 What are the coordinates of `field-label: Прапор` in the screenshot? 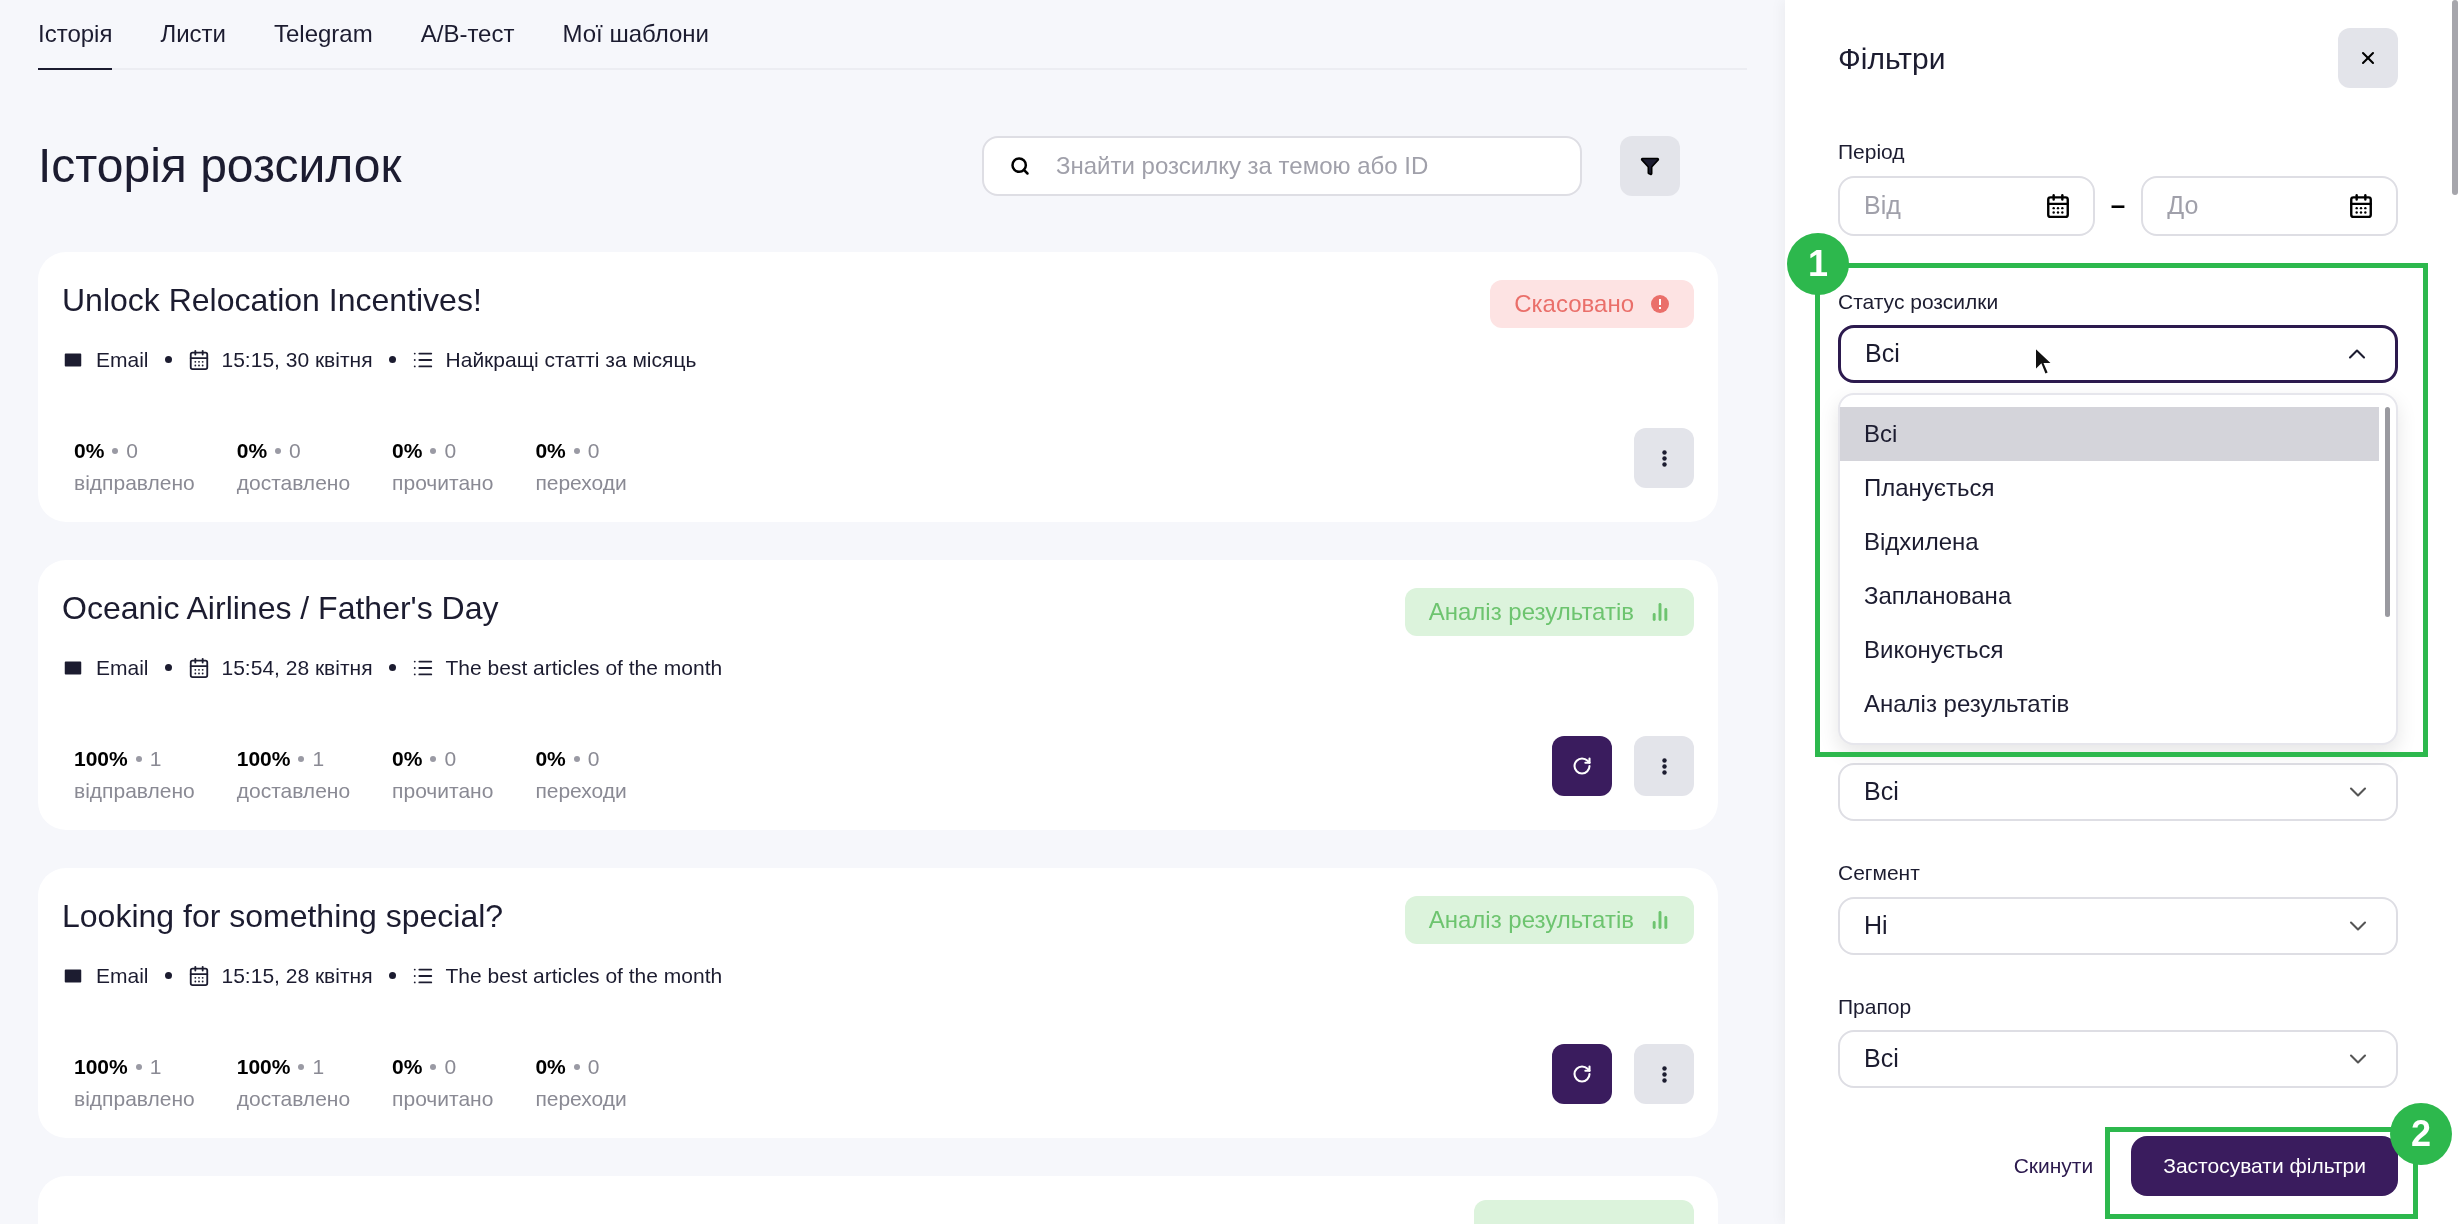 It's located at (1875, 1006).